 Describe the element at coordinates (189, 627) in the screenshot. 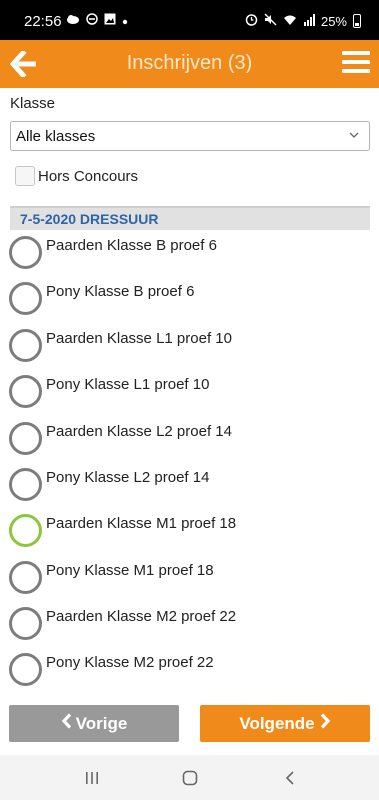

I see `class-option: Paarden Klasse M2 proef 22` at that location.